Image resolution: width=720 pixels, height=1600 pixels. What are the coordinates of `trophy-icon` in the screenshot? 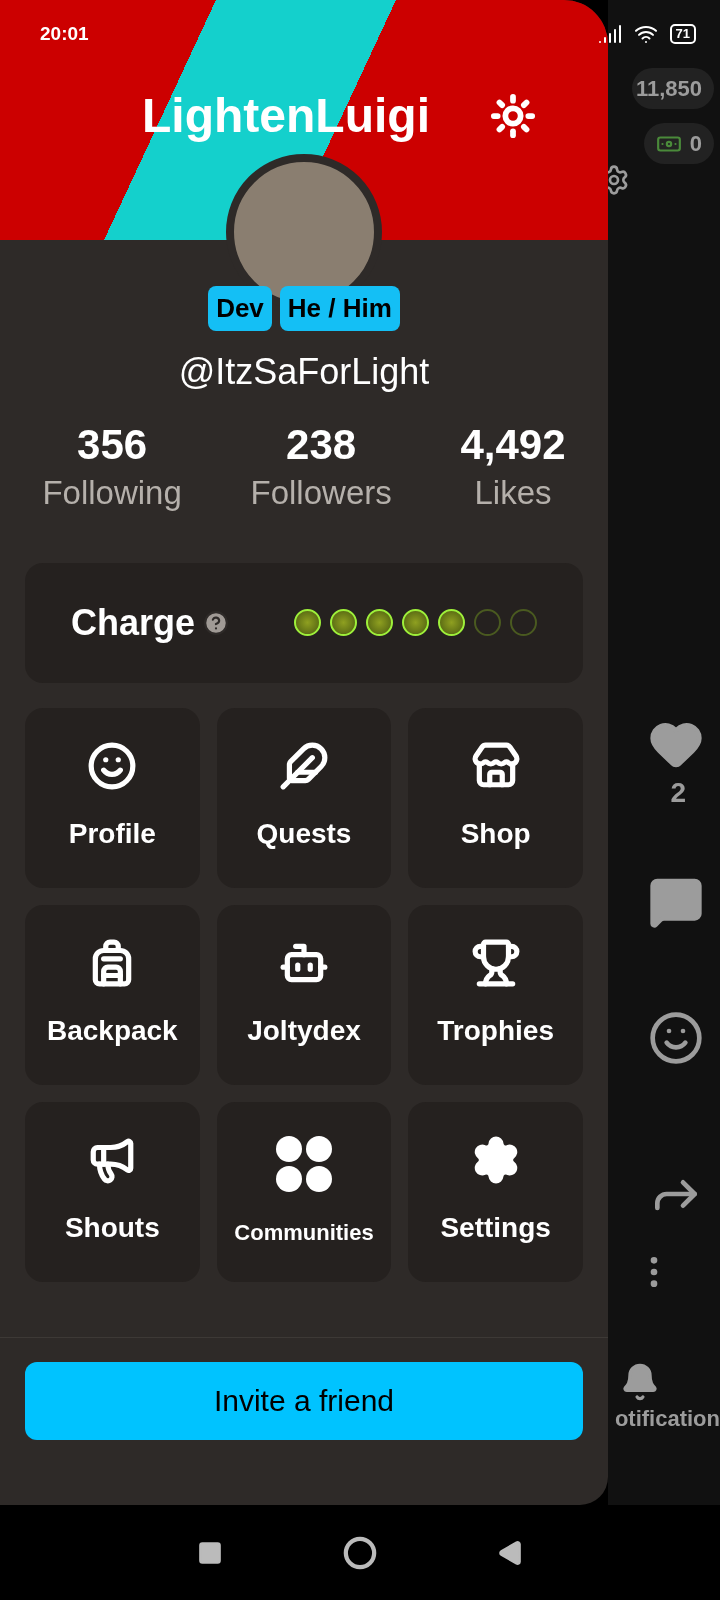 It's located at (495, 962).